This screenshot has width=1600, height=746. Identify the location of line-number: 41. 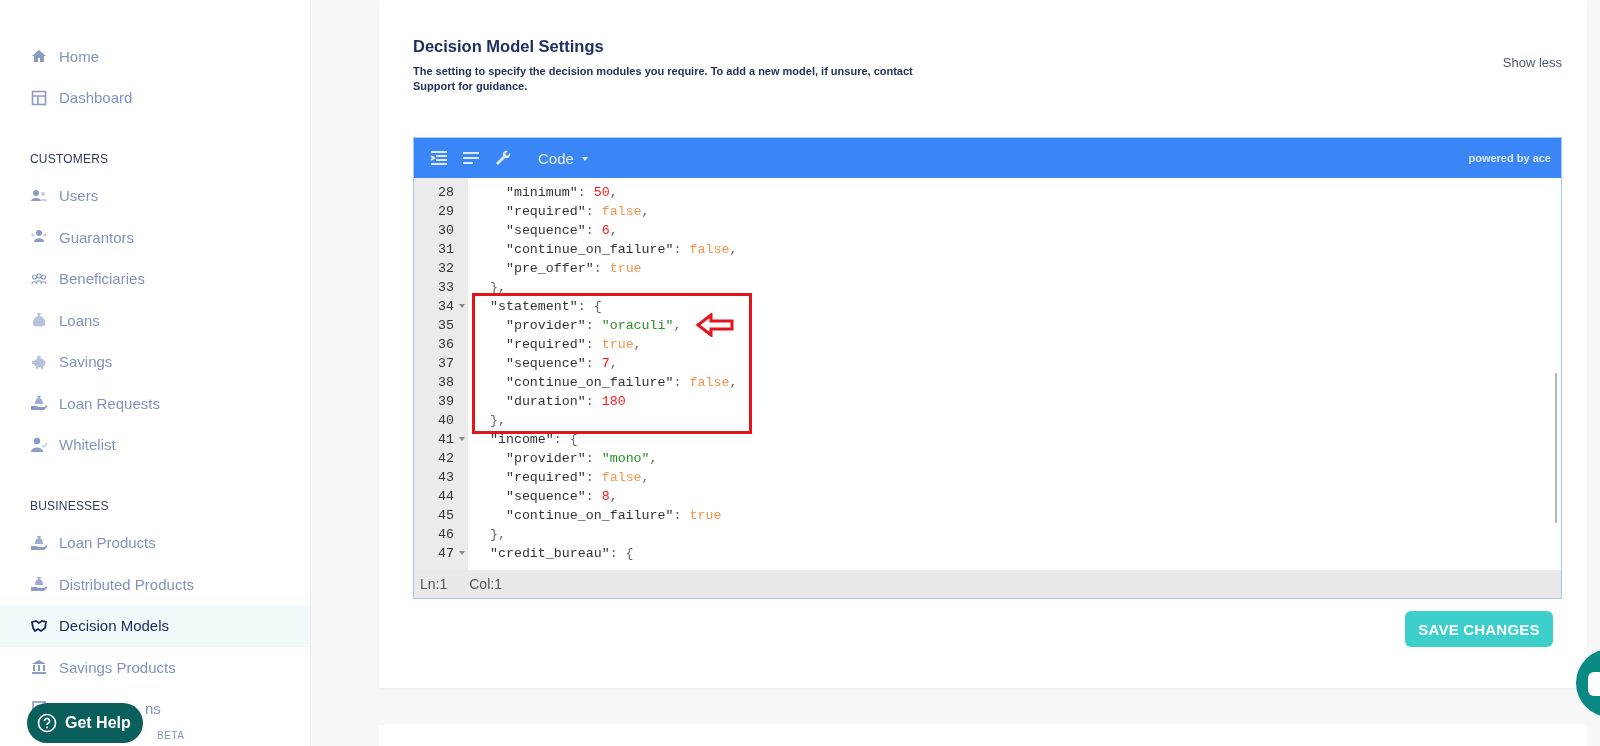
(446, 439).